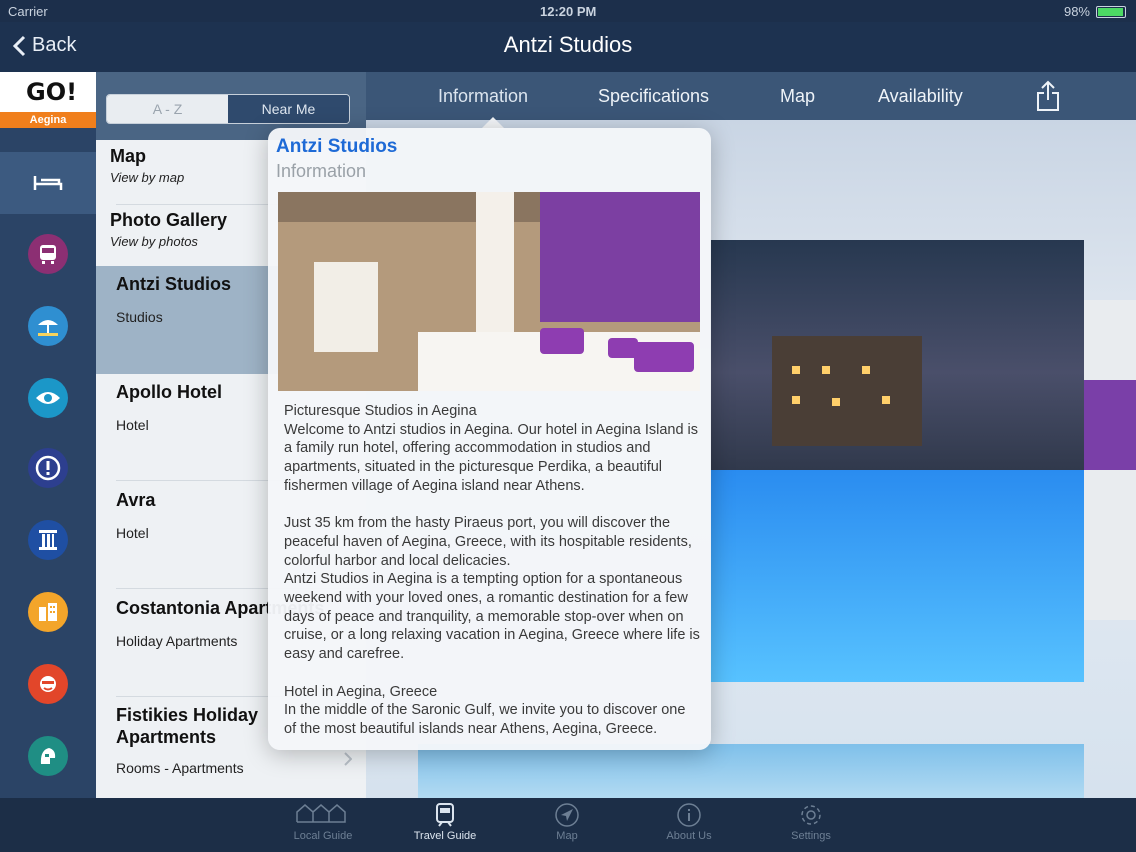 This screenshot has height=852, width=1136. Describe the element at coordinates (1095, 11) in the screenshot. I see `battery-indicator: 98%` at that location.